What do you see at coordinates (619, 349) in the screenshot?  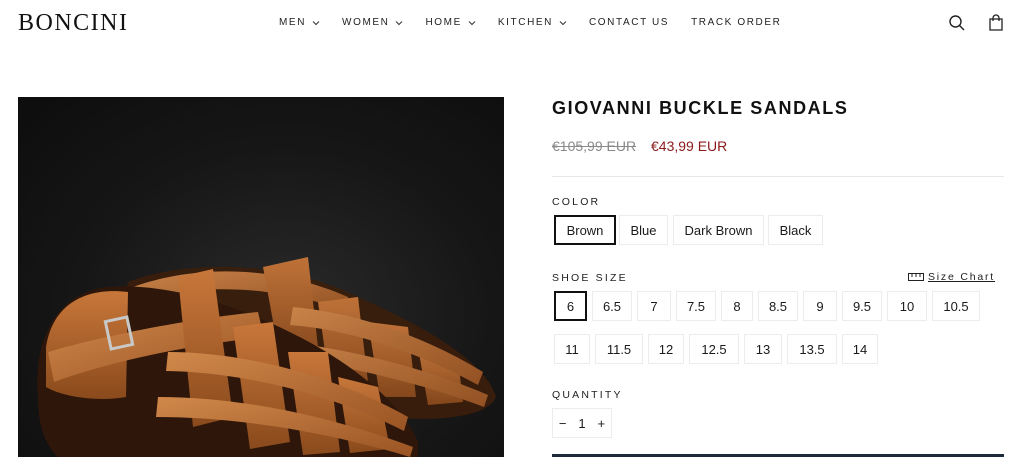 I see `size-option: 11.5` at bounding box center [619, 349].